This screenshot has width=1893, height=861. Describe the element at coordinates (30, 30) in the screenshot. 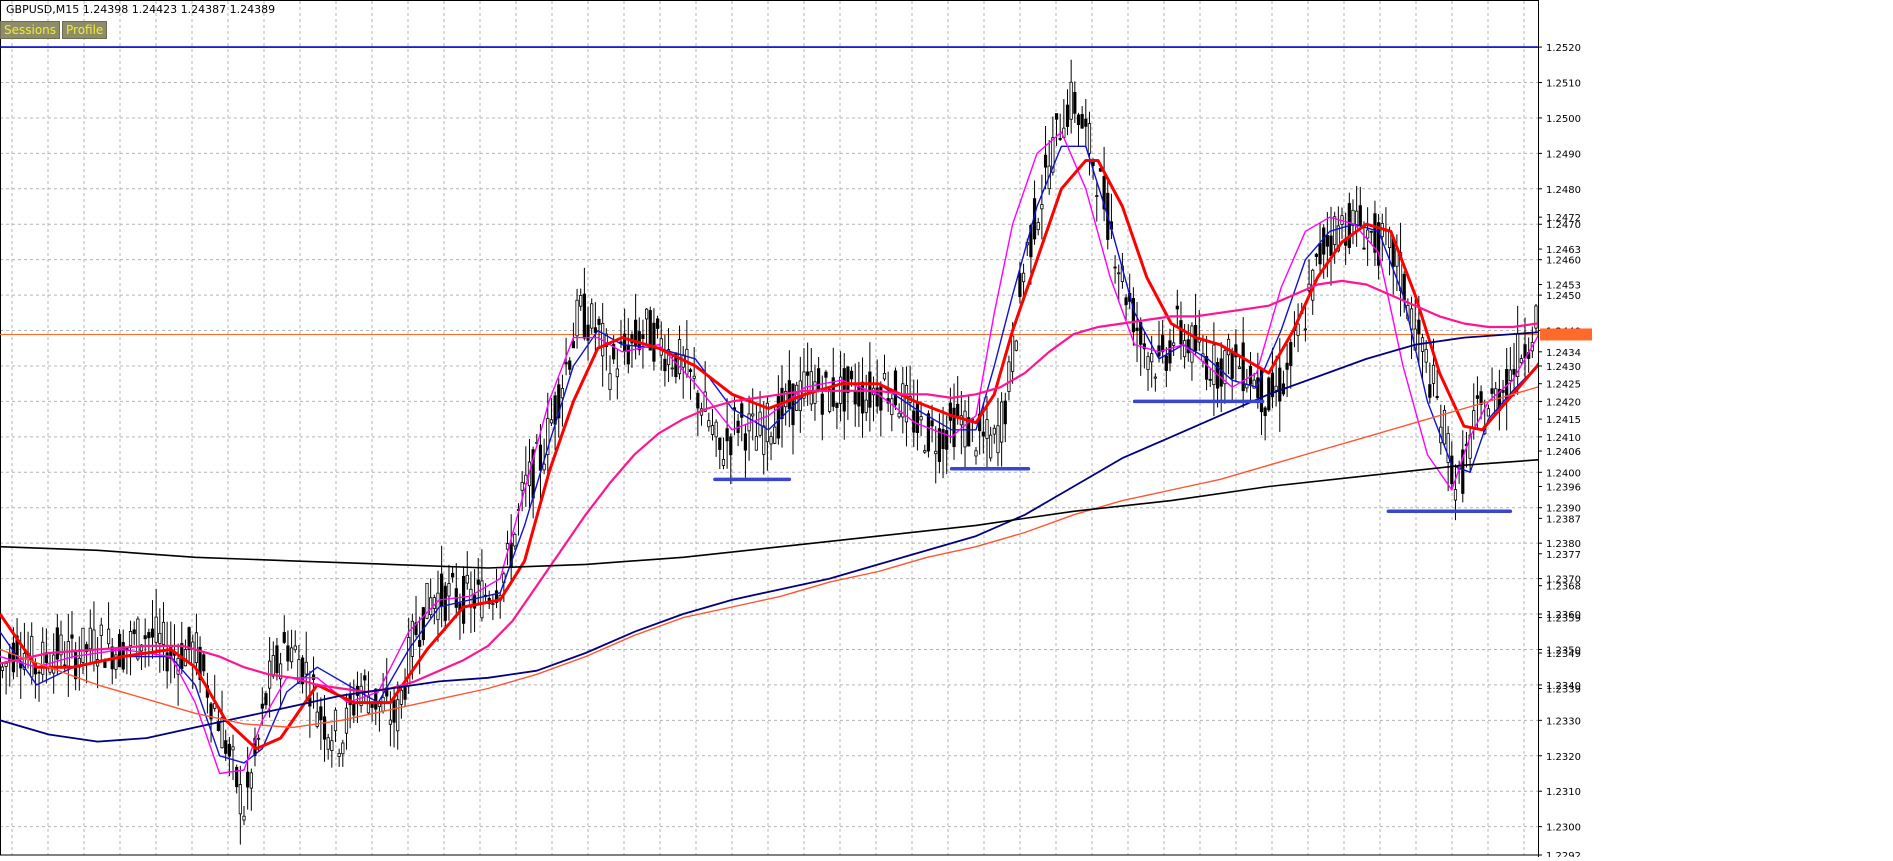

I see `sessions-button: Sessions` at that location.